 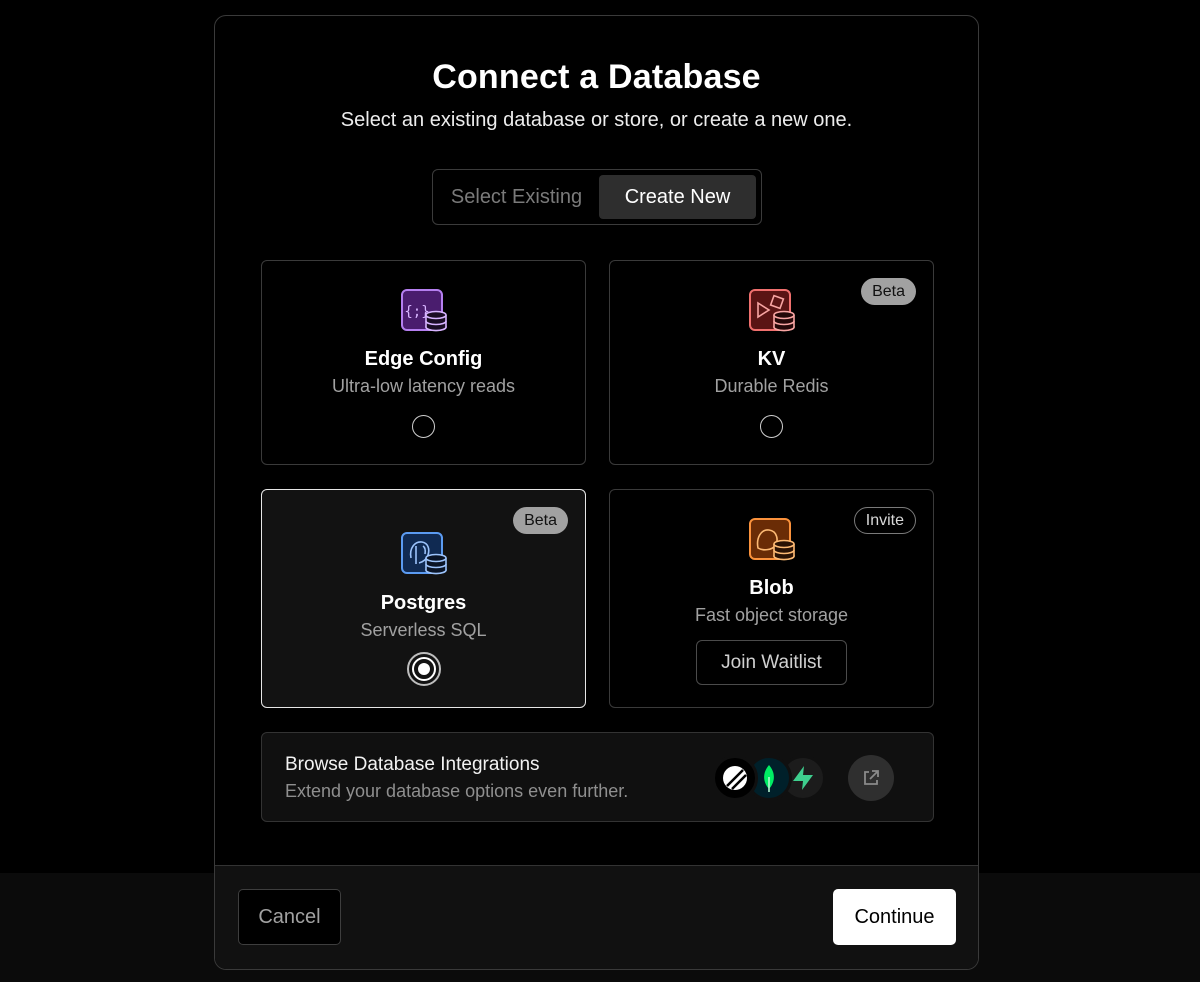 I want to click on radio-dot, so click(x=424, y=669).